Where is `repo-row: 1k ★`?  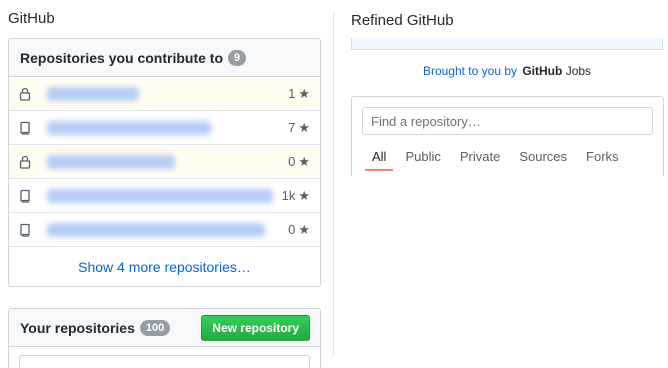
repo-row: 1k ★ is located at coordinates (164, 196).